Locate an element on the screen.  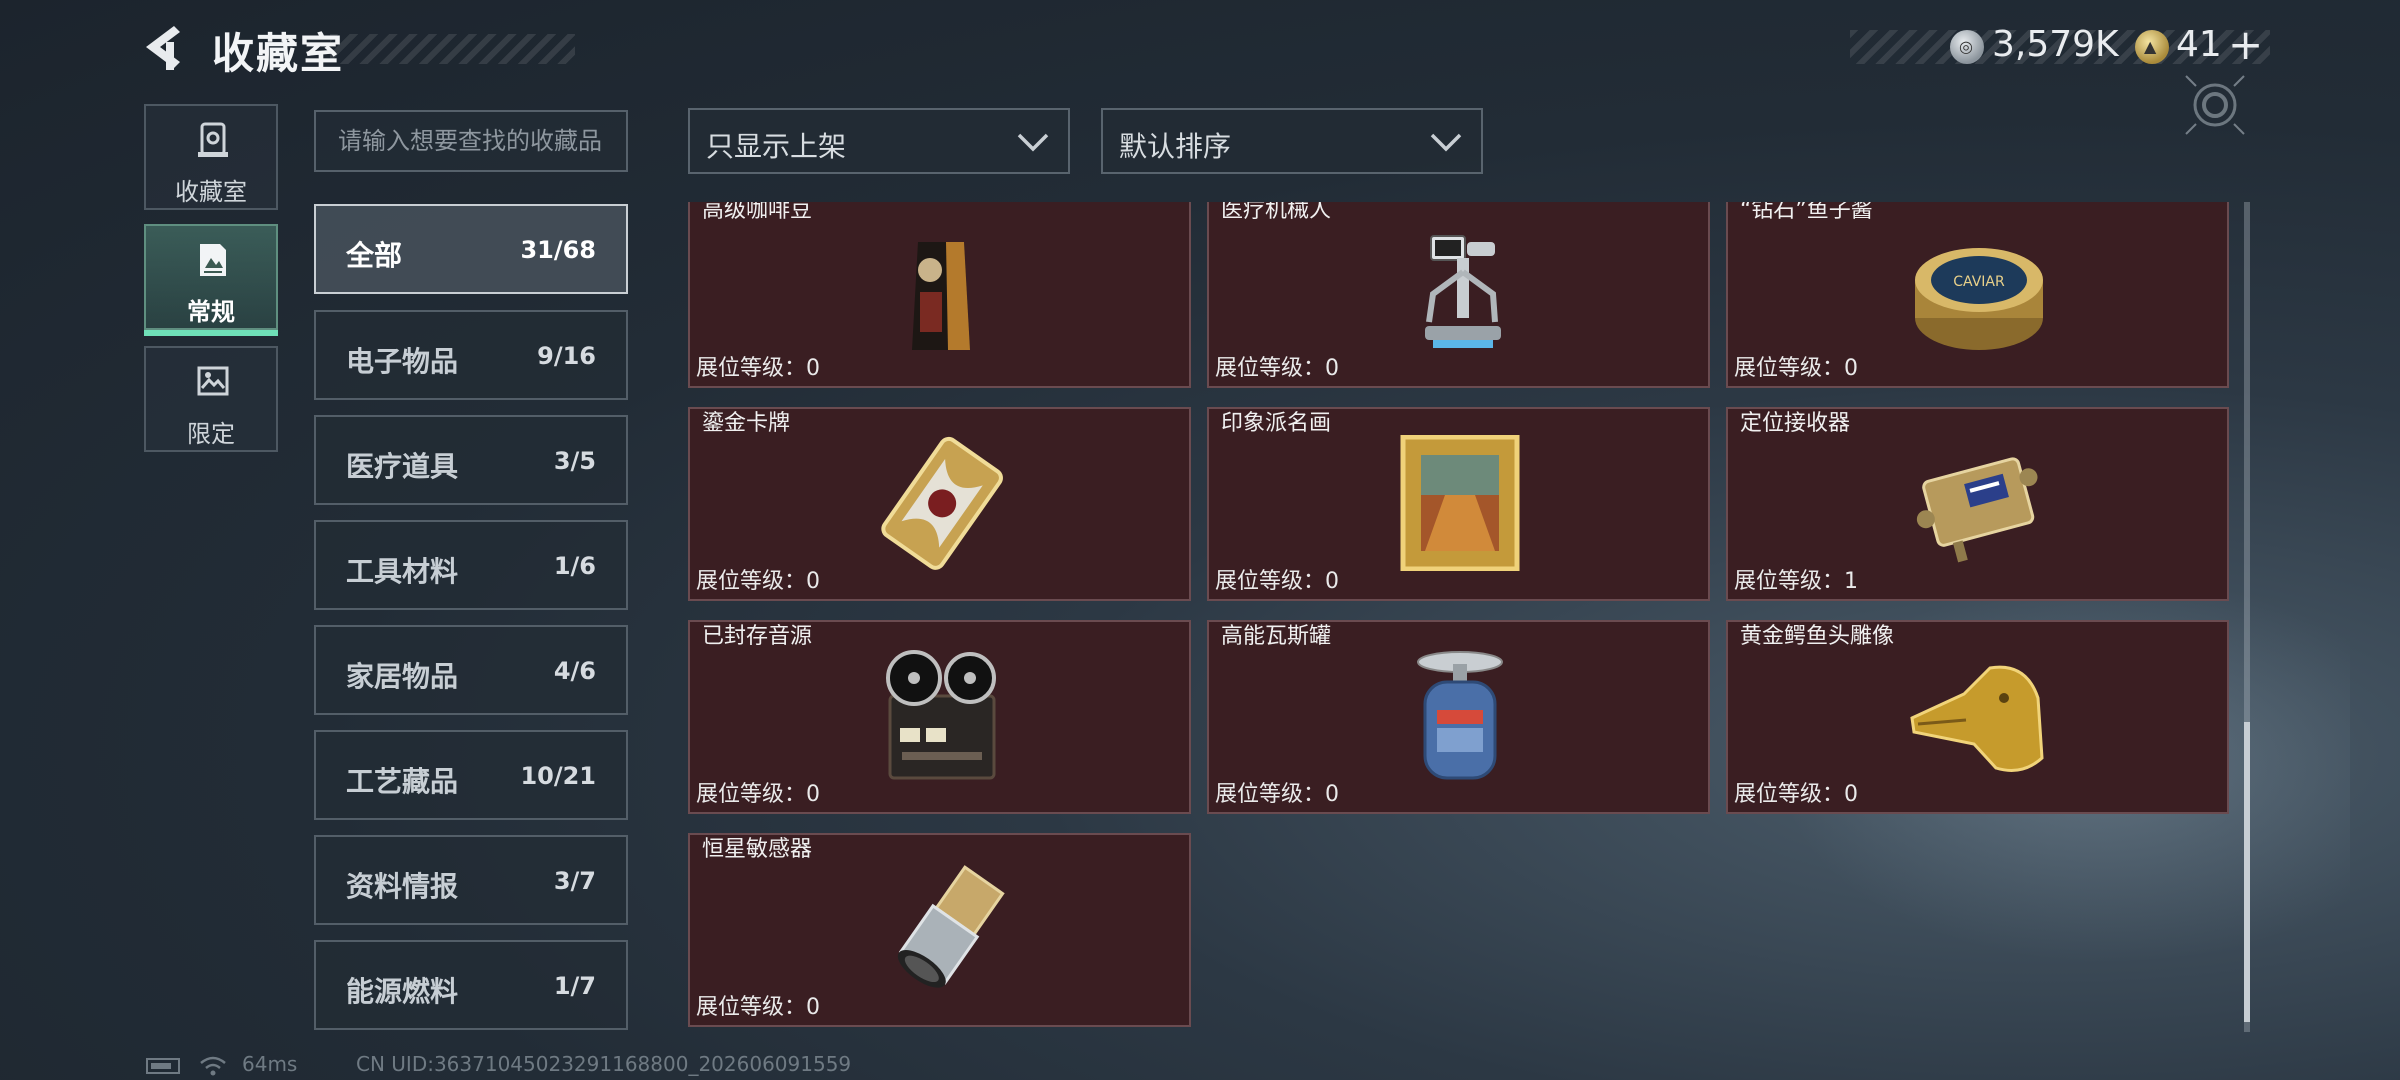
category-count: 1/6 is located at coordinates (574, 566).